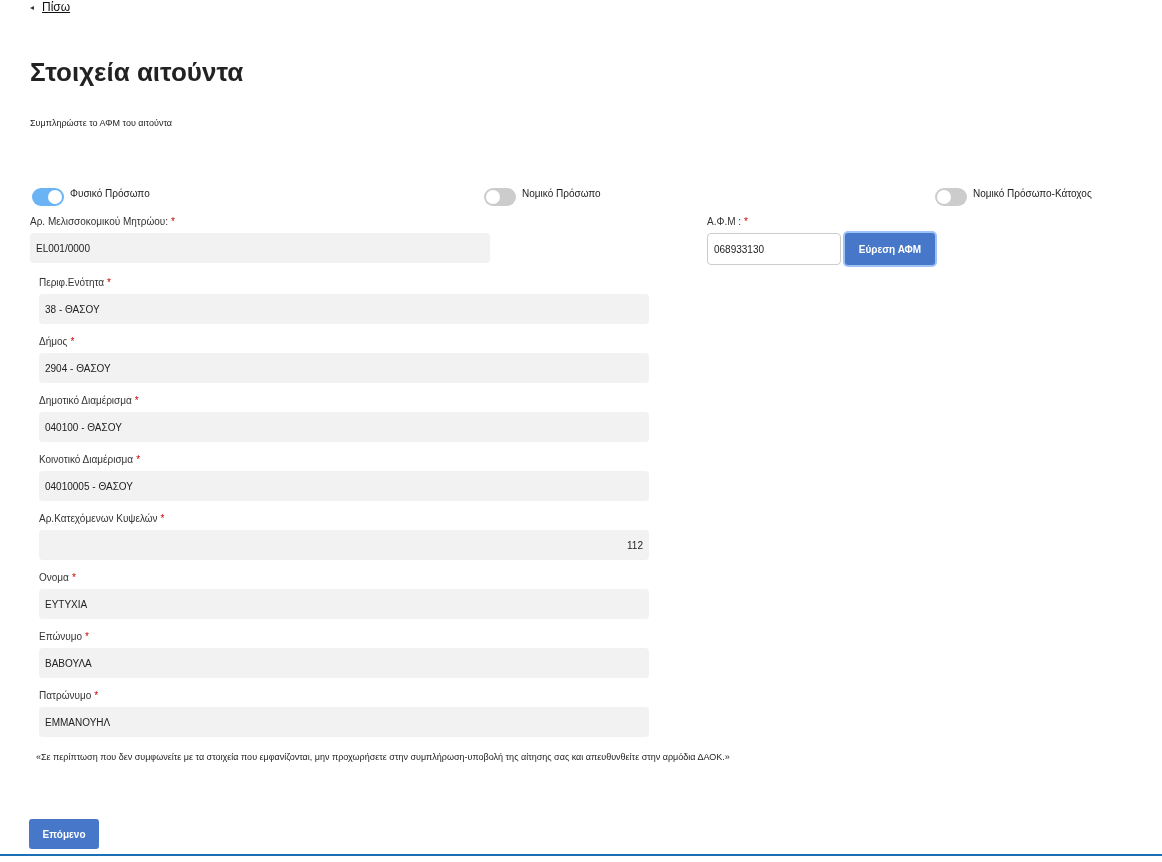 Image resolution: width=1162 pixels, height=862 pixels. I want to click on field-label: Ονομα, so click(54, 578).